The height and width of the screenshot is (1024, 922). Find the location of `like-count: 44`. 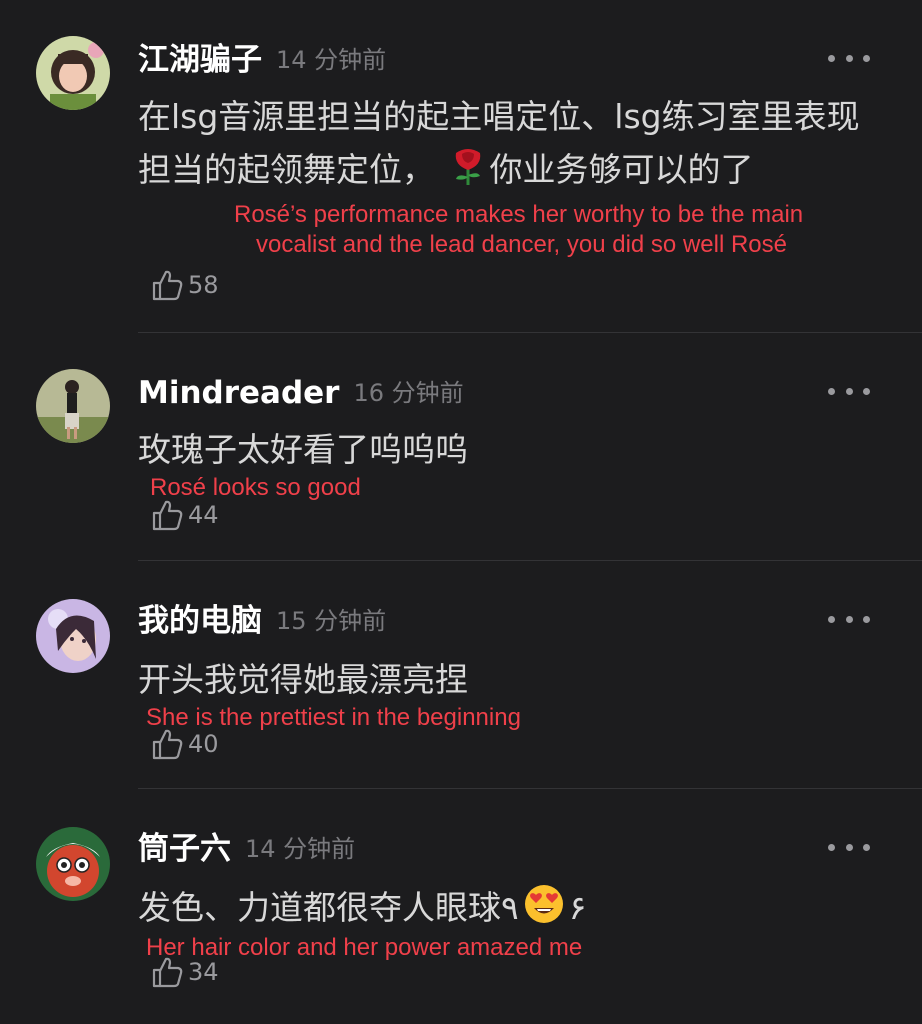

like-count: 44 is located at coordinates (203, 515).